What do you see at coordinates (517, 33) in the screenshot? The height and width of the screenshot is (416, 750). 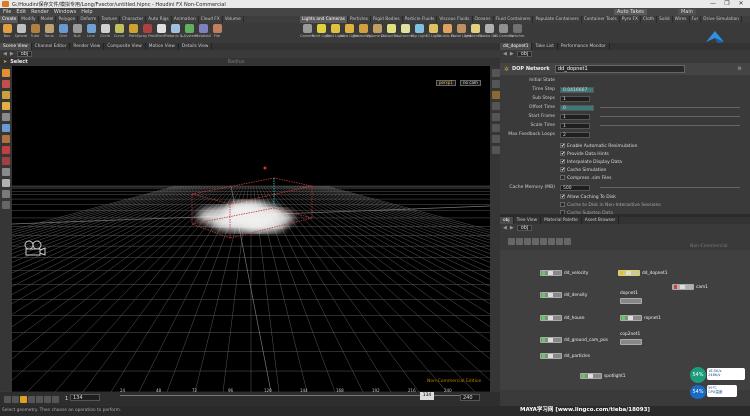 I see `lights-tool-15: Switcher` at bounding box center [517, 33].